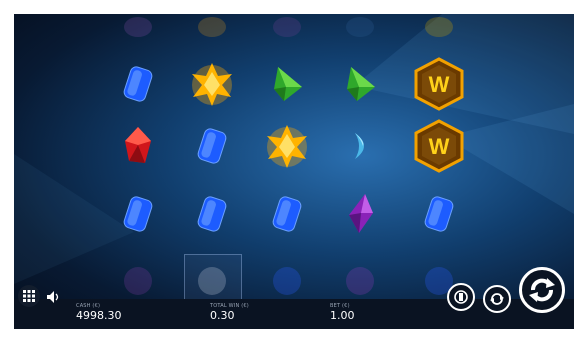 Image resolution: width=588 pixels, height=341 pixels. I want to click on bet-stat: BET (€) 1.00, so click(342, 312).